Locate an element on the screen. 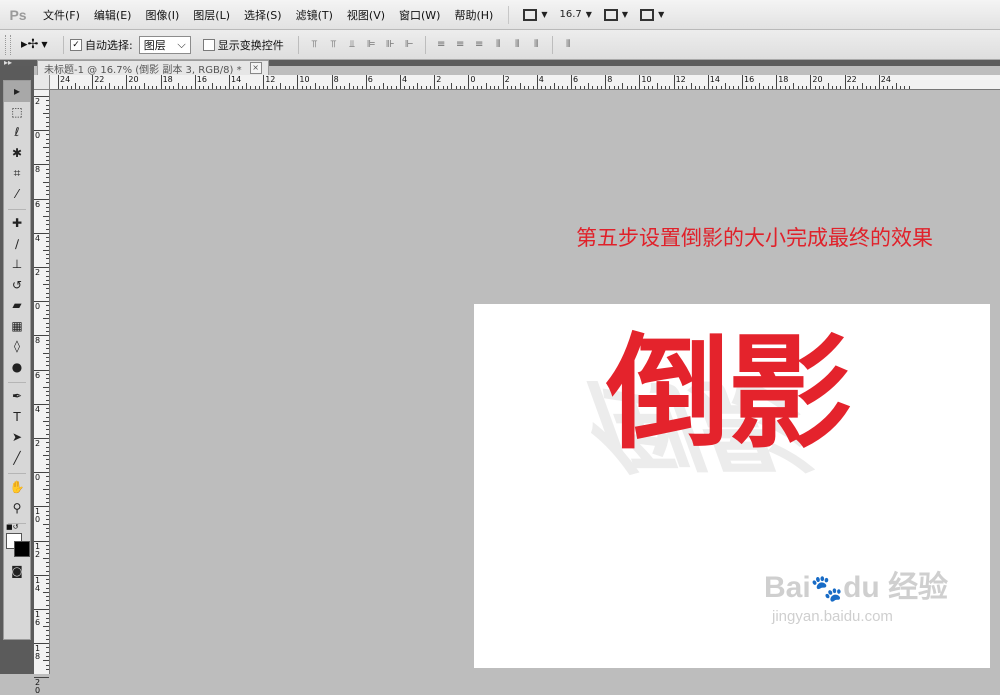 The height and width of the screenshot is (695, 1000). gradient-tool-icon: ▦ is located at coordinates (17, 326).